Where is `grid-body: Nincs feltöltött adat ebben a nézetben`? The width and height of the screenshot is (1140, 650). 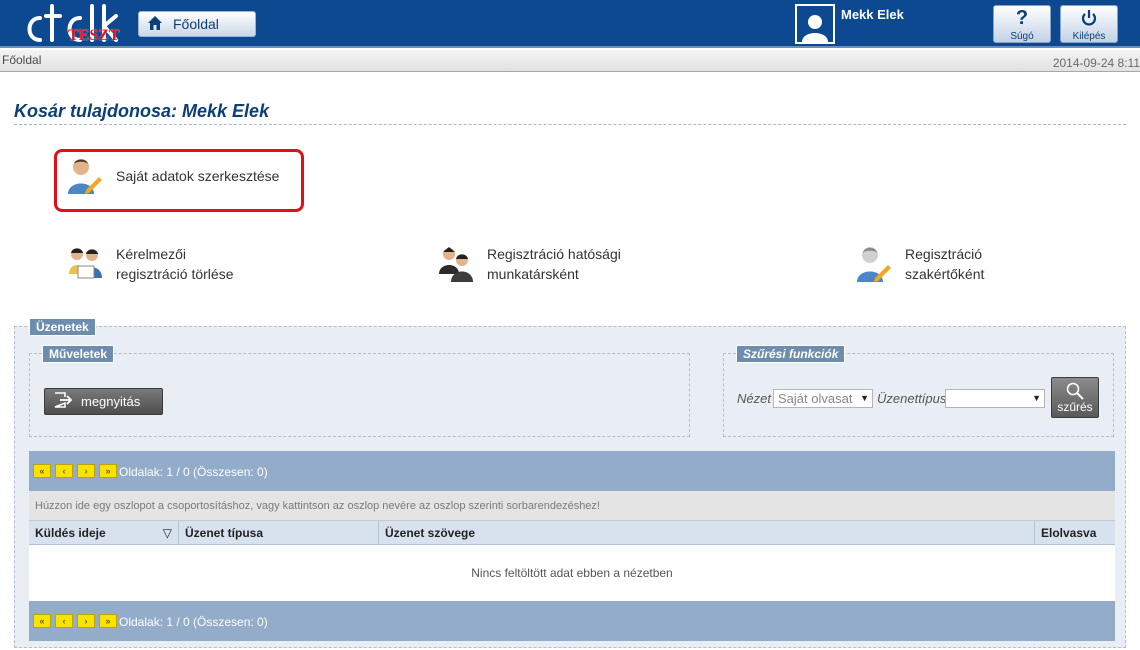 grid-body: Nincs feltöltött adat ebben a nézetben is located at coordinates (572, 573).